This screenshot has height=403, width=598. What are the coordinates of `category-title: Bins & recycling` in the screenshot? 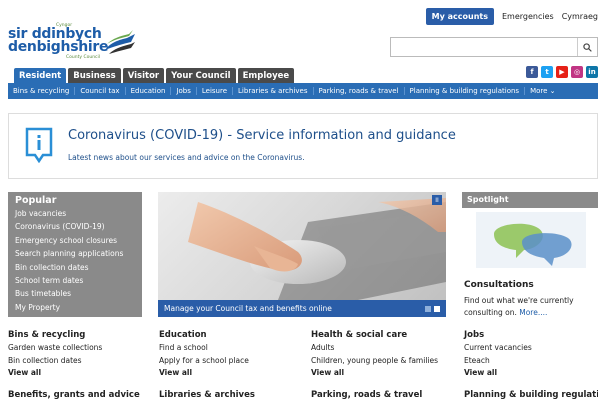 It's located at (78, 335).